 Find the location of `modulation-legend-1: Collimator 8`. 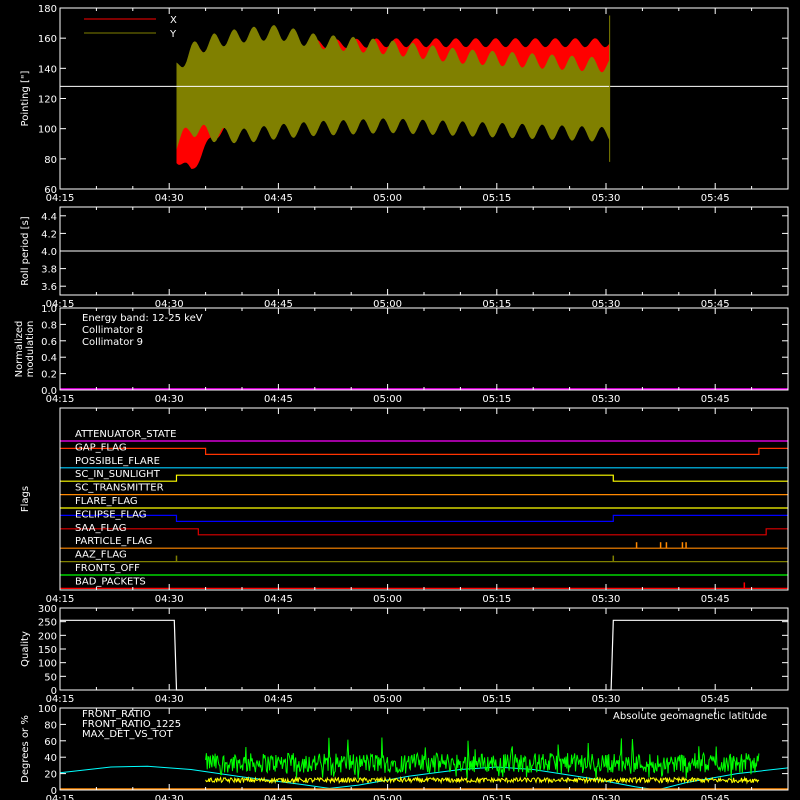

modulation-legend-1: Collimator 8 is located at coordinates (112, 330).